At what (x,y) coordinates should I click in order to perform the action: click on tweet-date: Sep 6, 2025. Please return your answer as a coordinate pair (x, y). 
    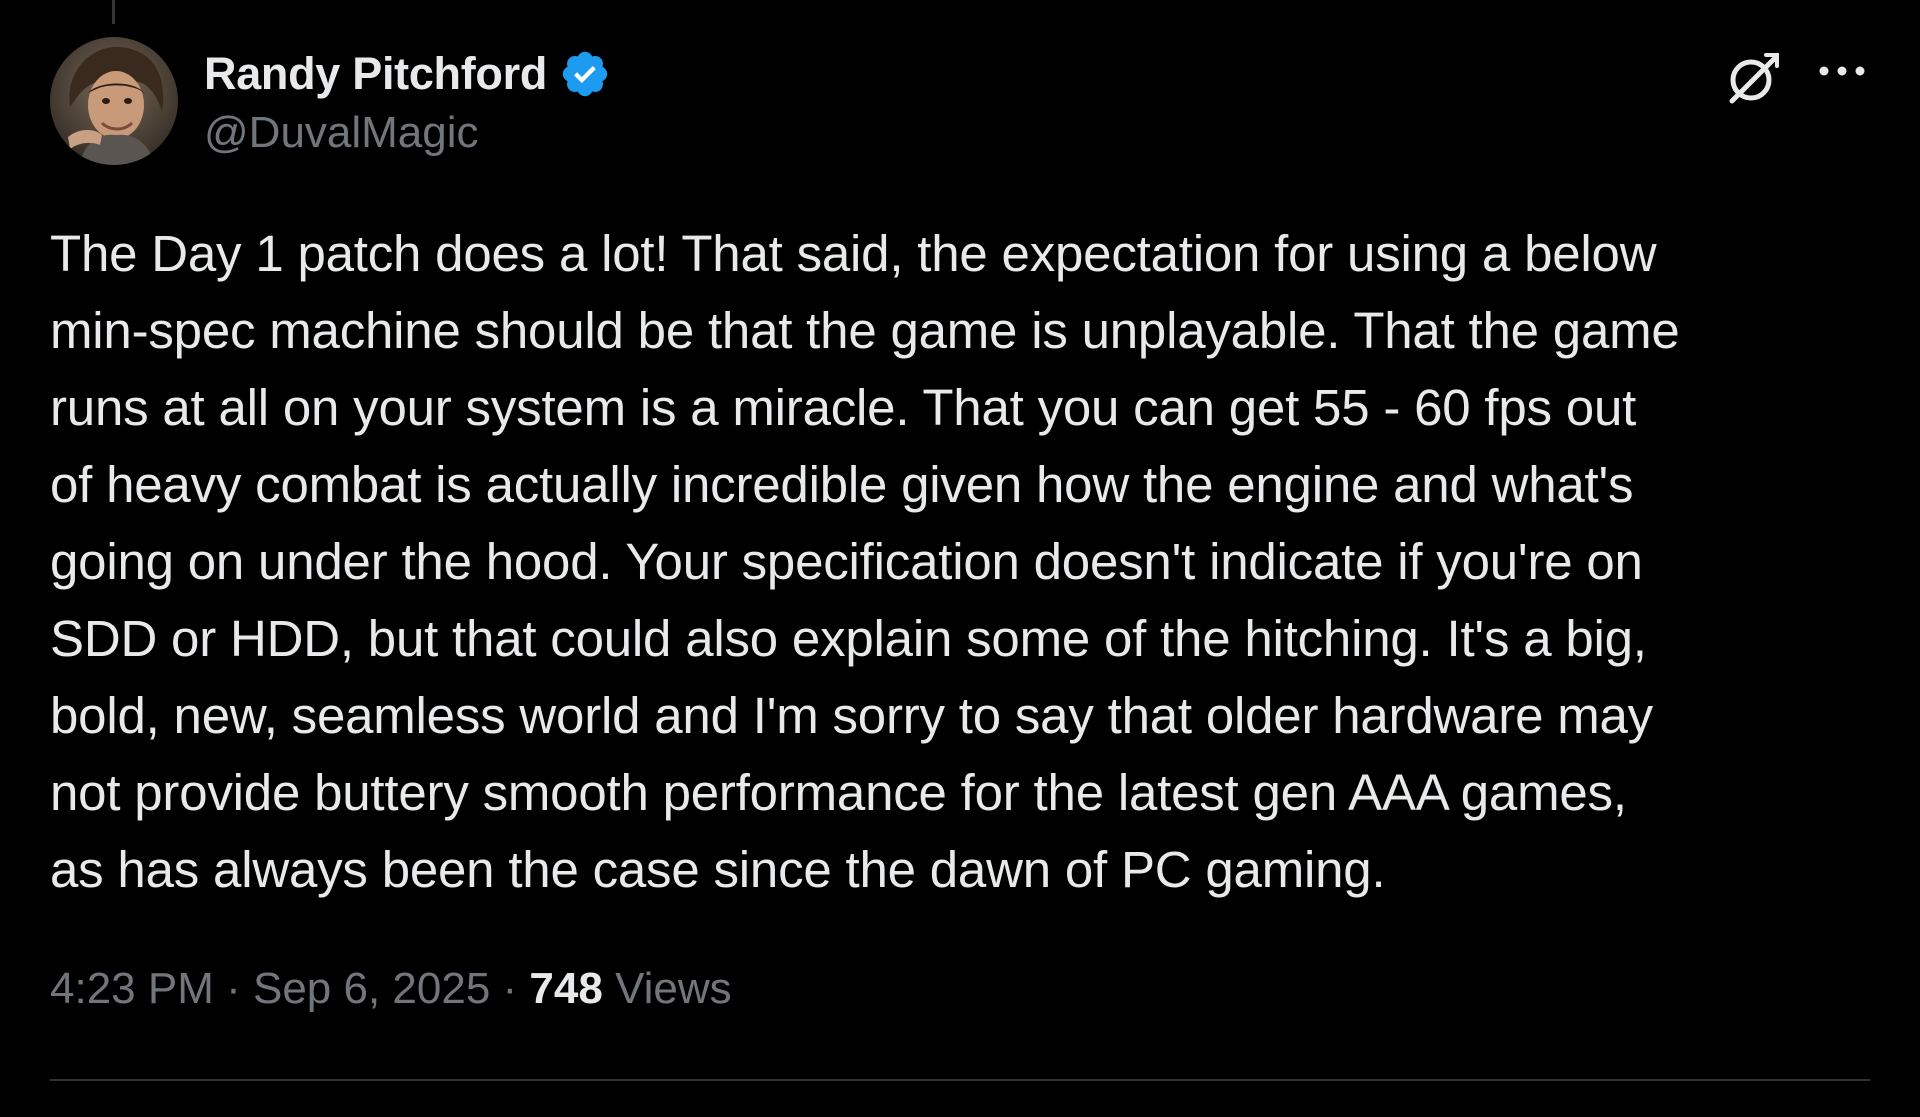
    Looking at the image, I should click on (371, 988).